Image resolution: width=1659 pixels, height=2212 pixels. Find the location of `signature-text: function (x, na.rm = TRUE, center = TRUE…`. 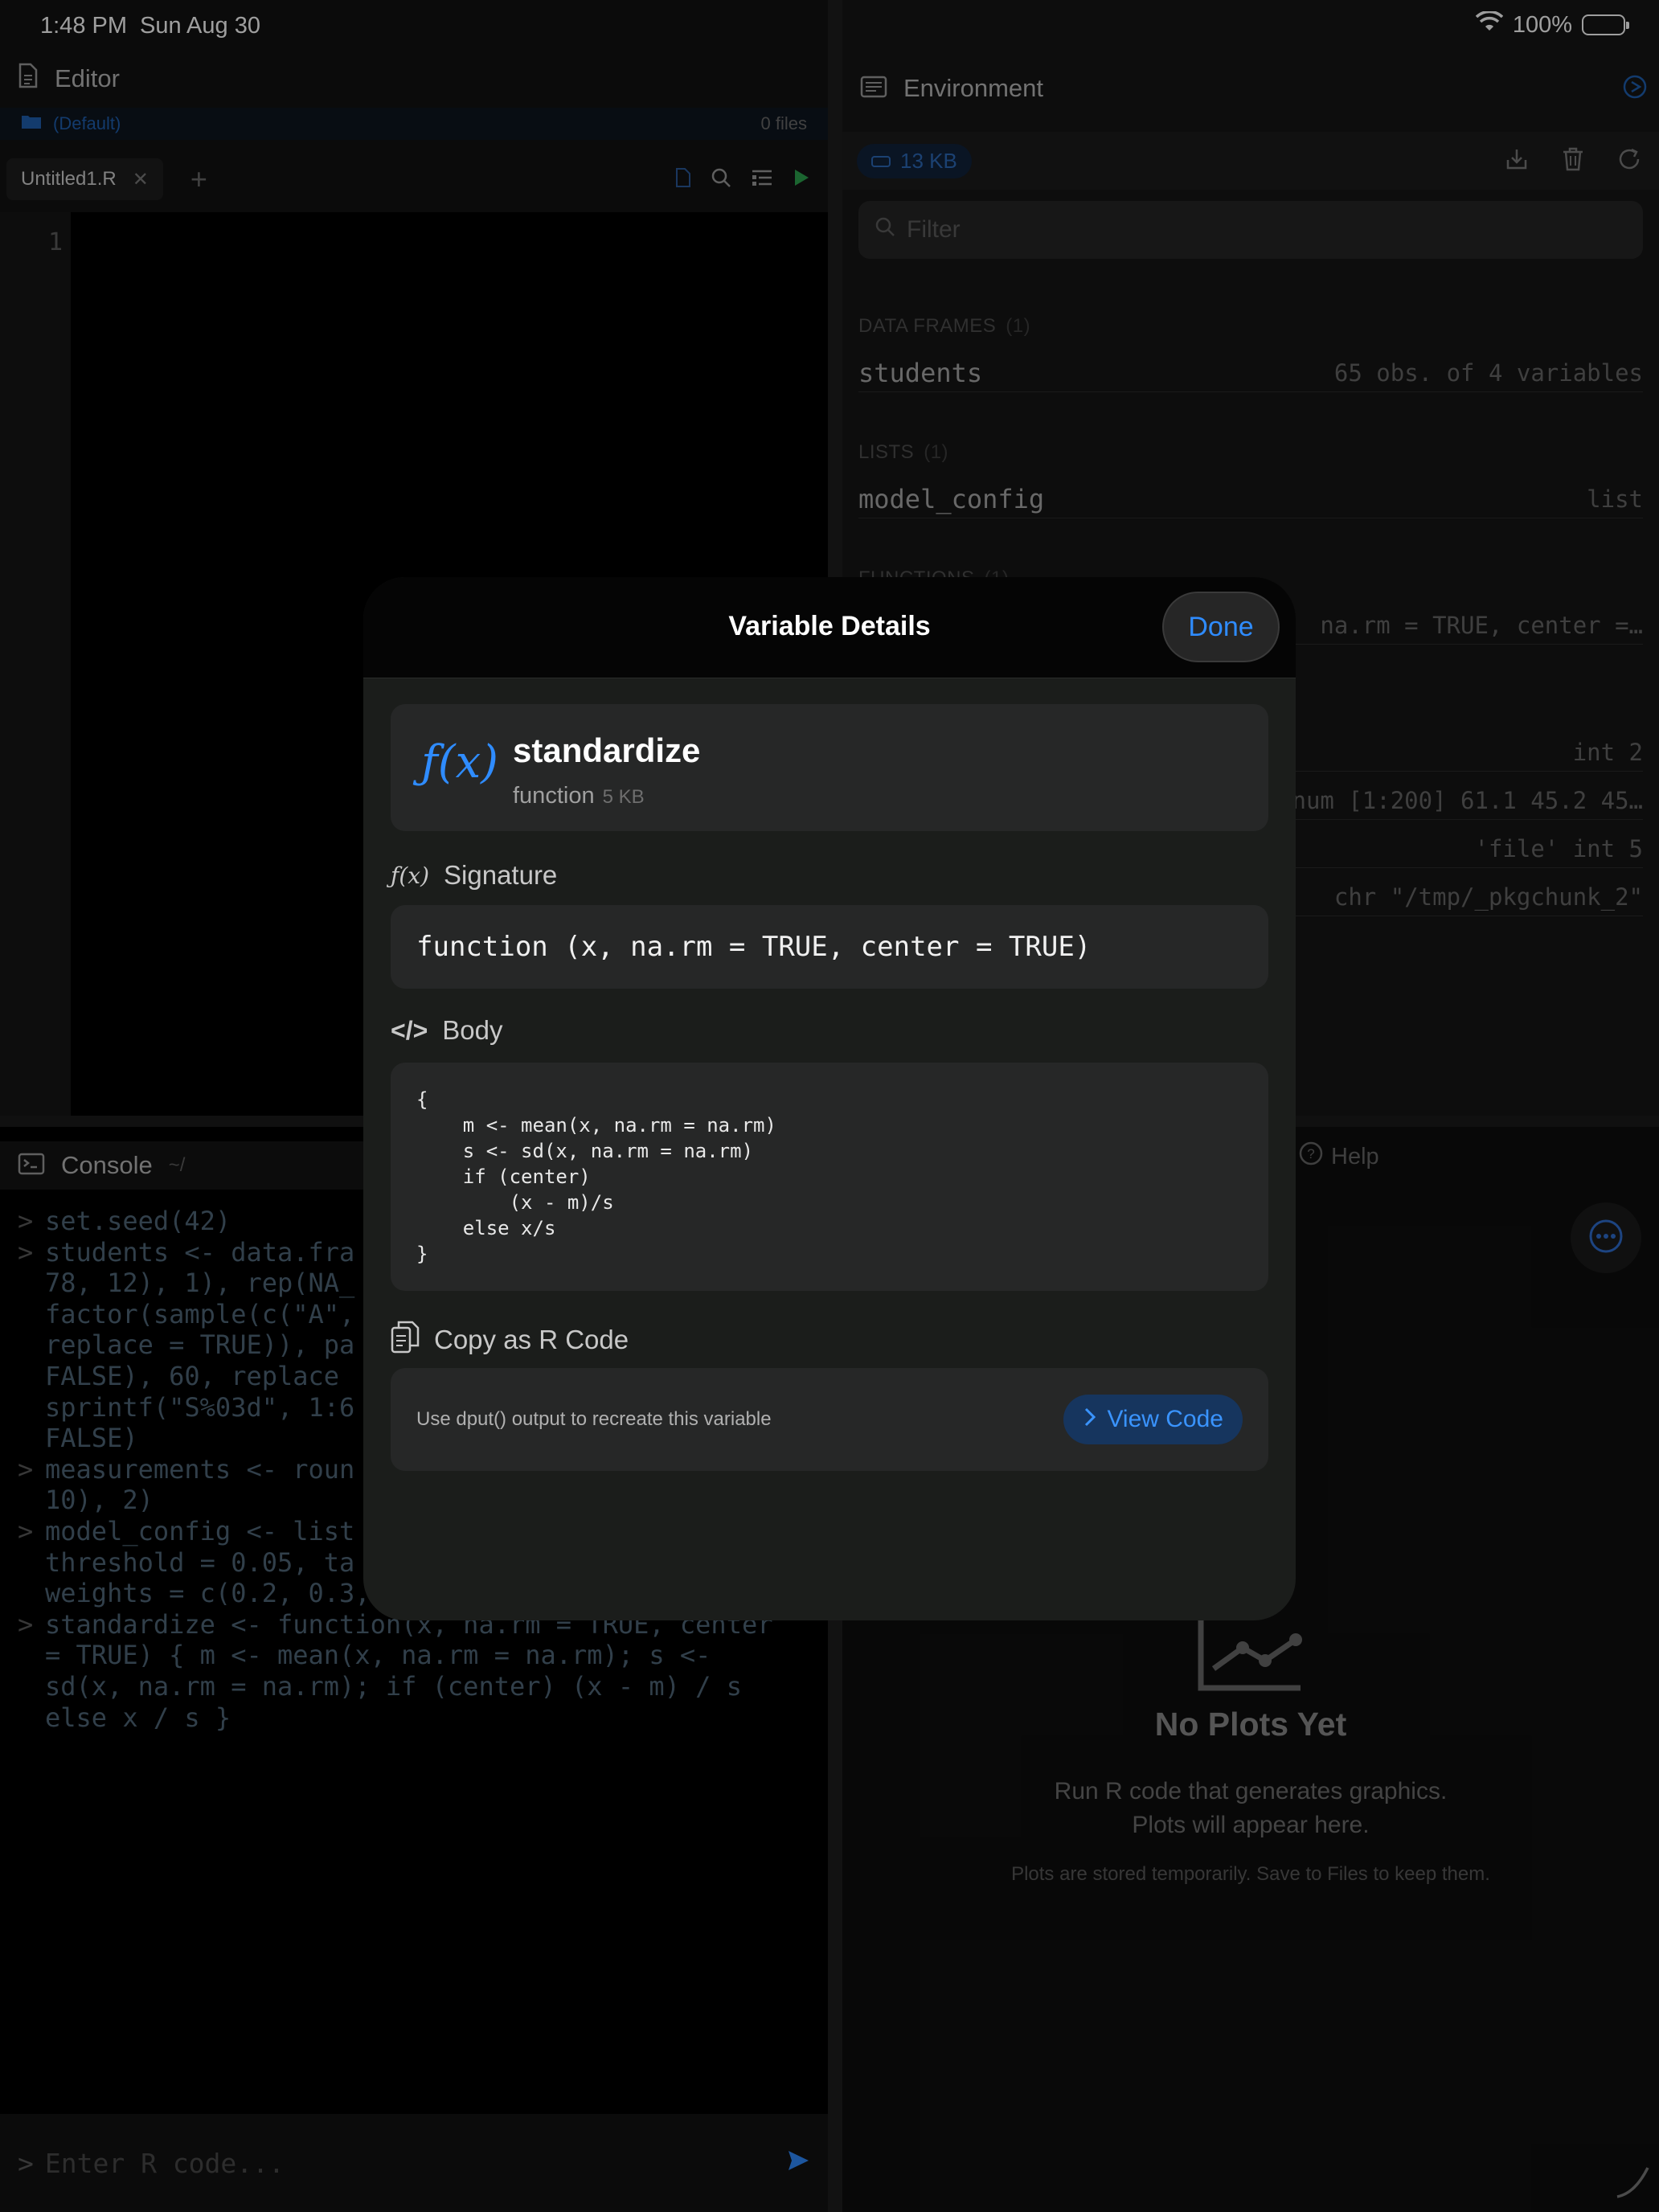

signature-text: function (x, na.rm = TRUE, center = TRUE… is located at coordinates (754, 947).